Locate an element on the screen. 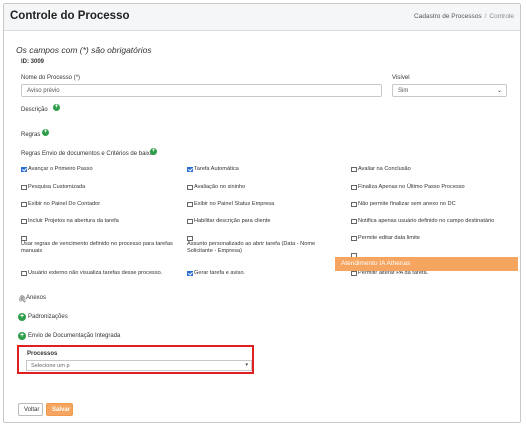 The width and height of the screenshot is (526, 428). envio-documentacao-link: Envio de Documentação Integrada is located at coordinates (74, 336).